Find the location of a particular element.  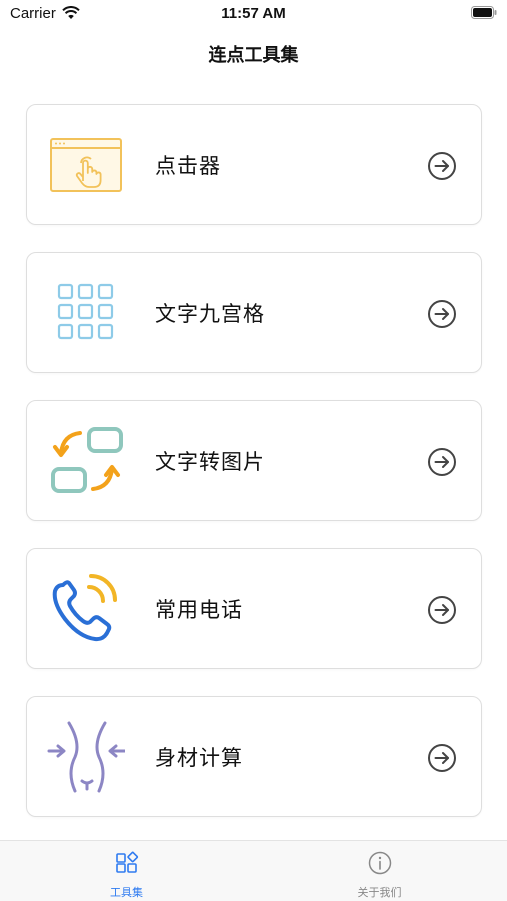

status-bar: Carrier 11:57 AM is located at coordinates (253, 14).